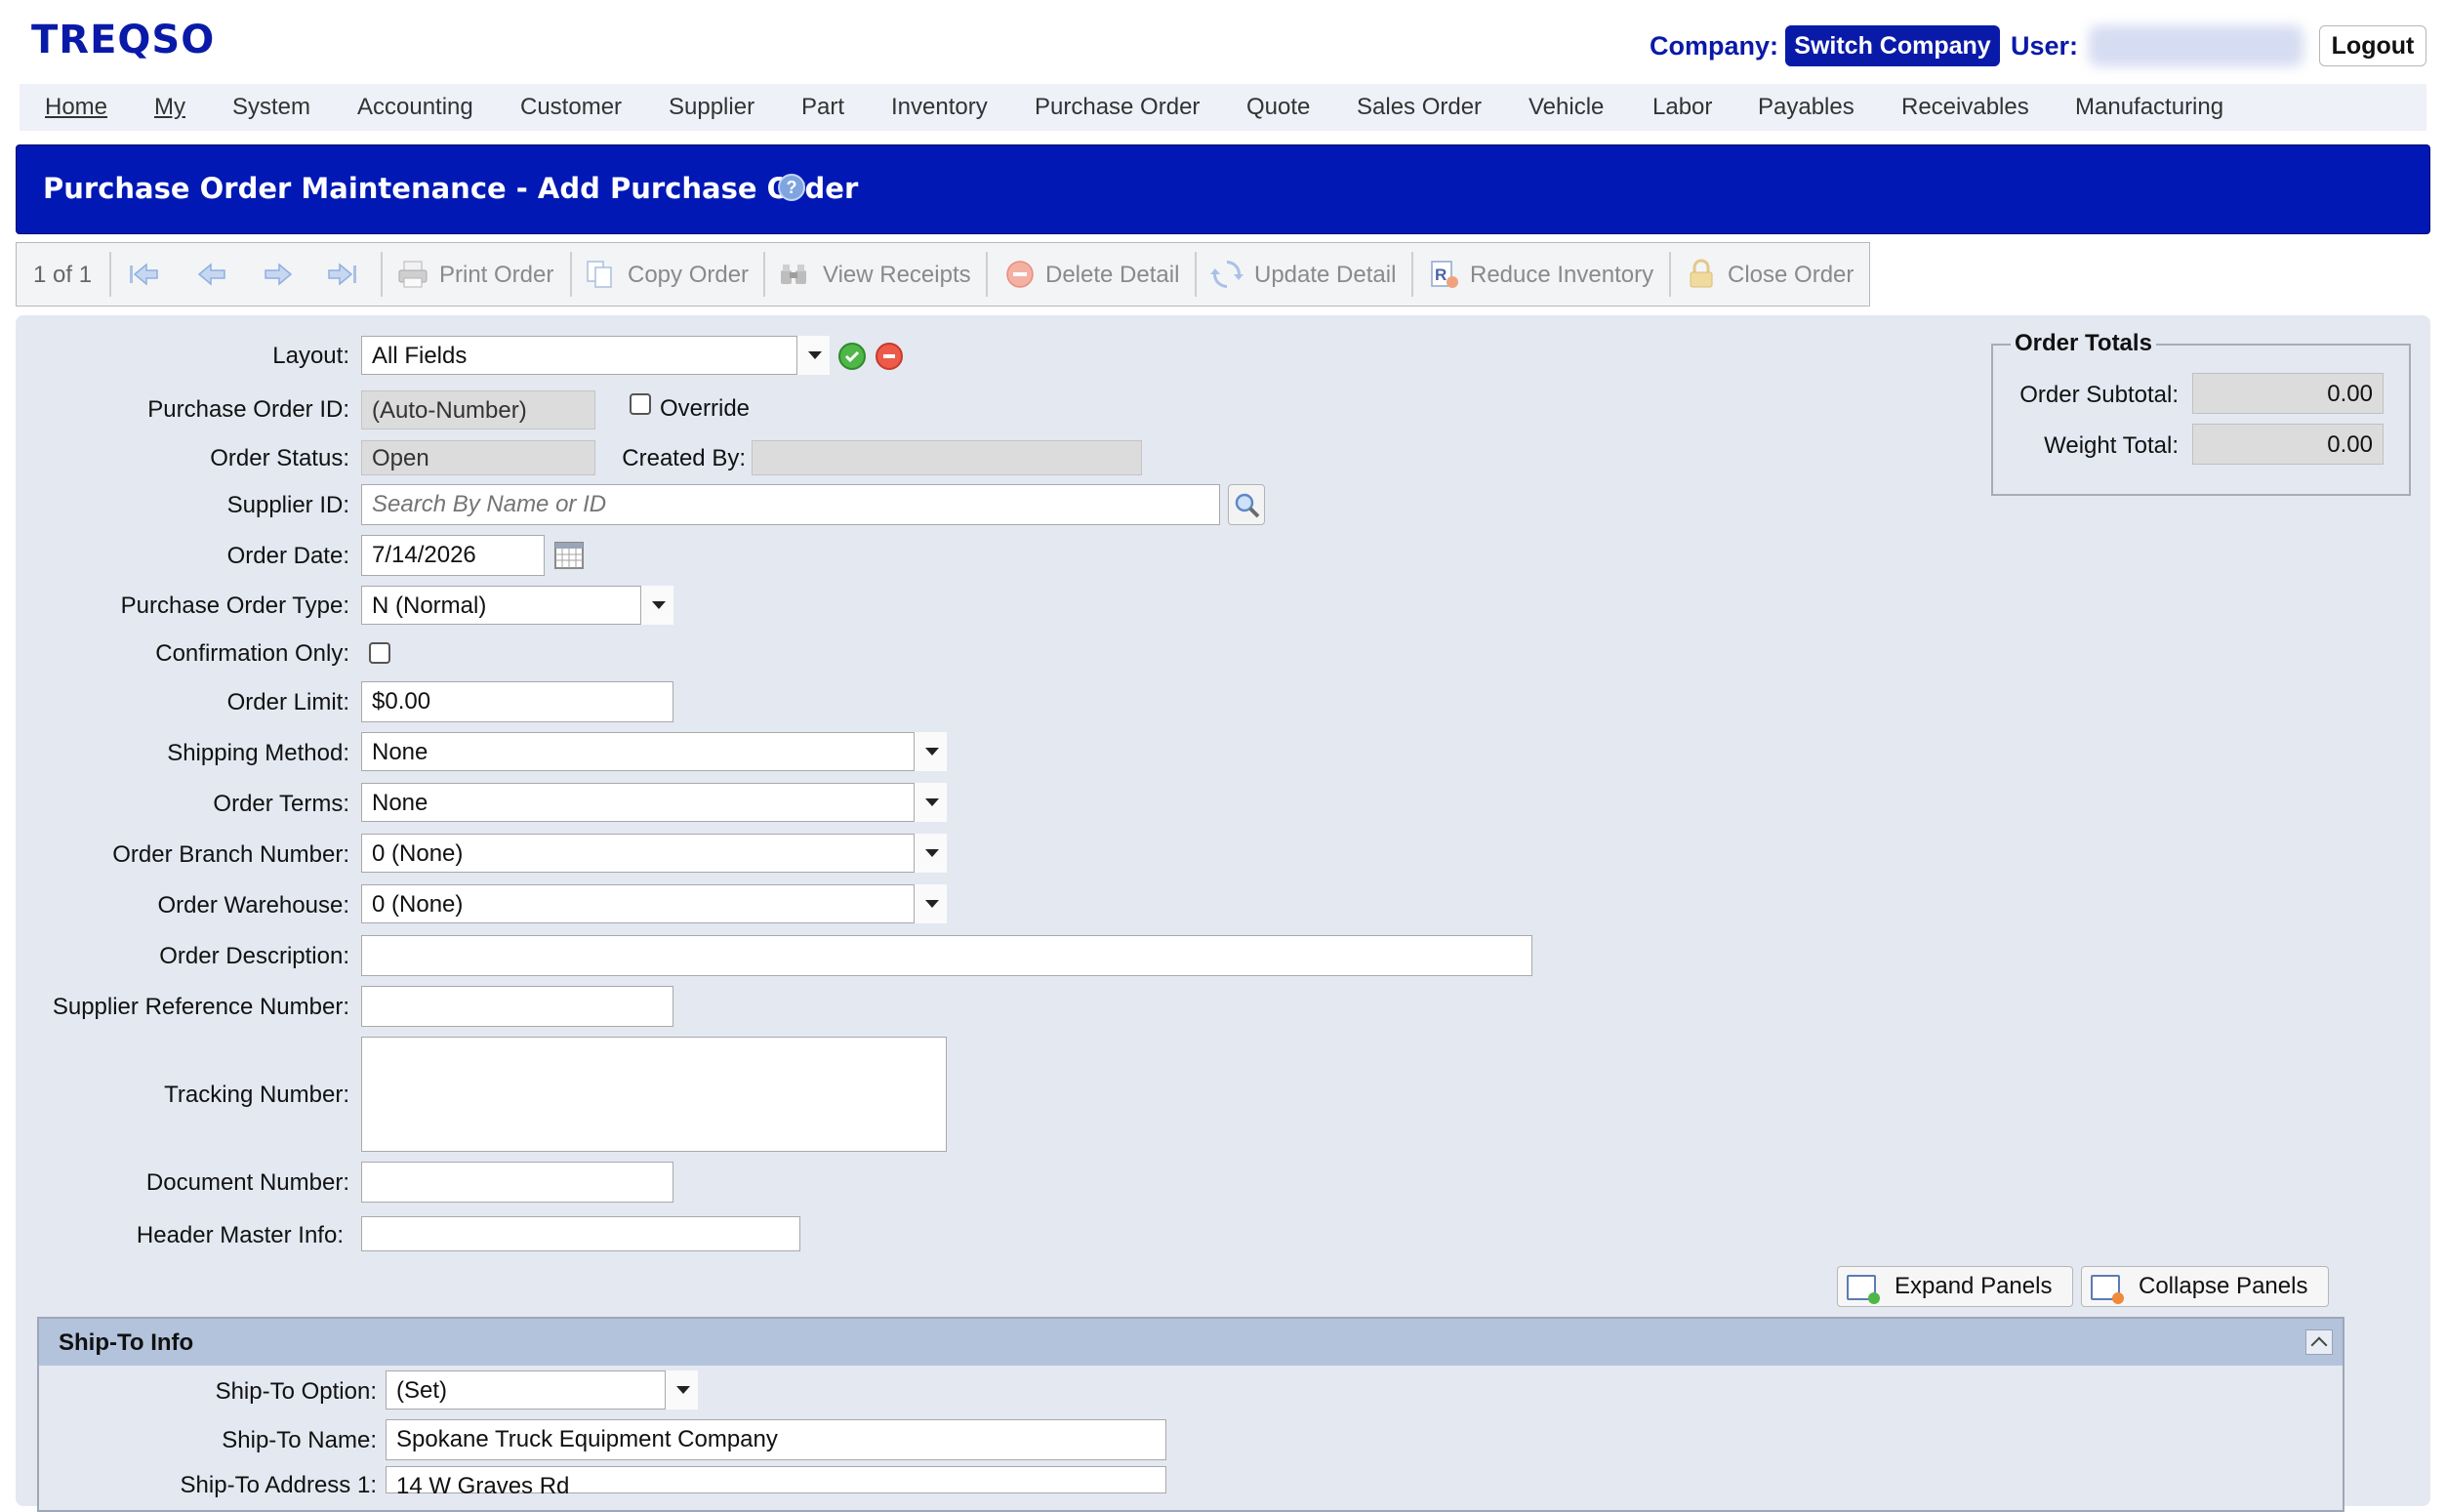 Image resolution: width=2446 pixels, height=1512 pixels. Describe the element at coordinates (1566, 107) in the screenshot. I see `menu-vehicle: Vehicle` at that location.